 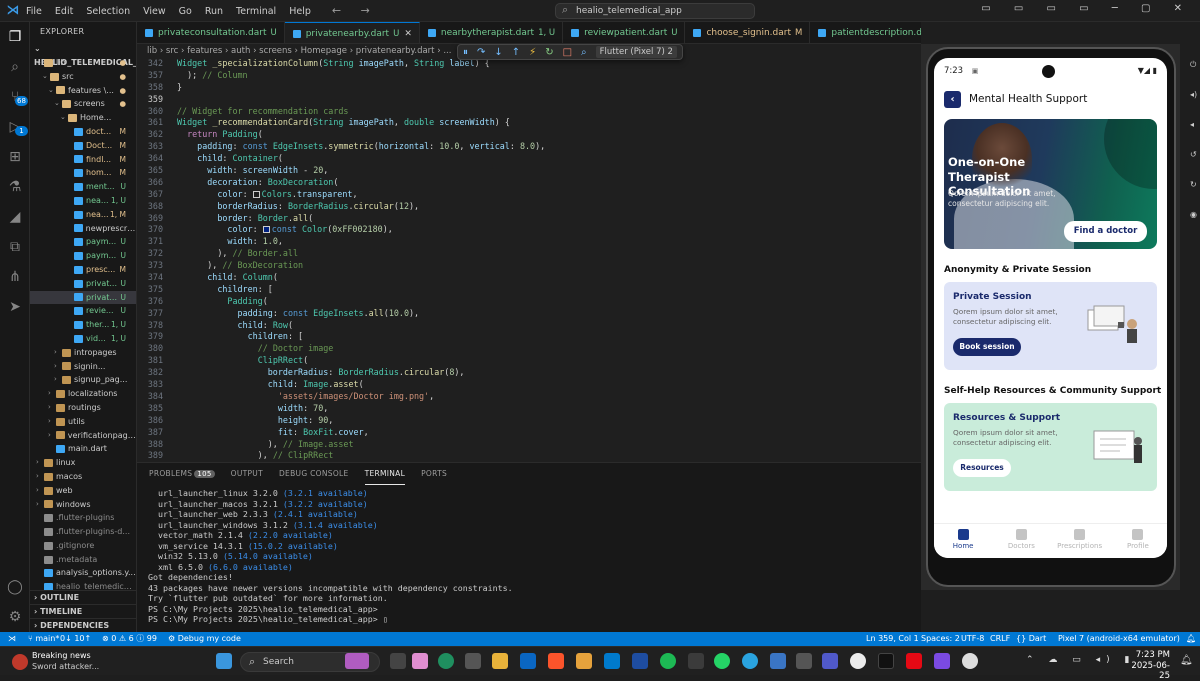 I want to click on stop-icon: □, so click(x=567, y=52).